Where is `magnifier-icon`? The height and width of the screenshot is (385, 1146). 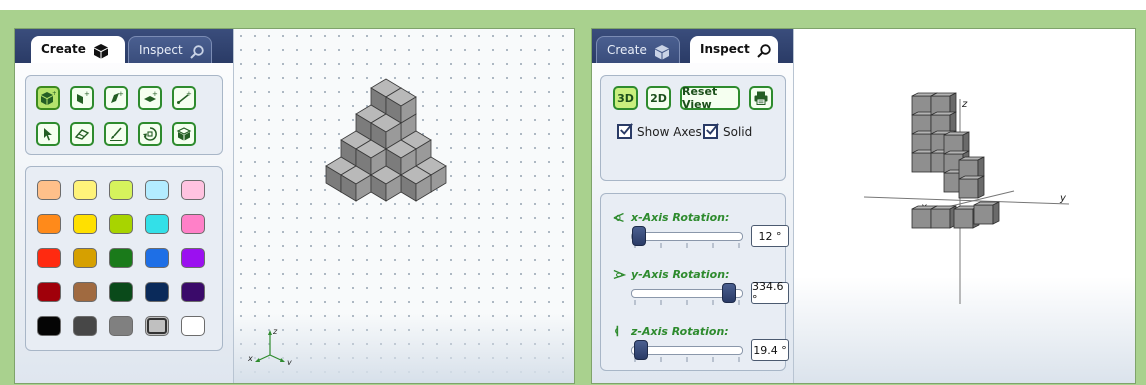 magnifier-icon is located at coordinates (197, 52).